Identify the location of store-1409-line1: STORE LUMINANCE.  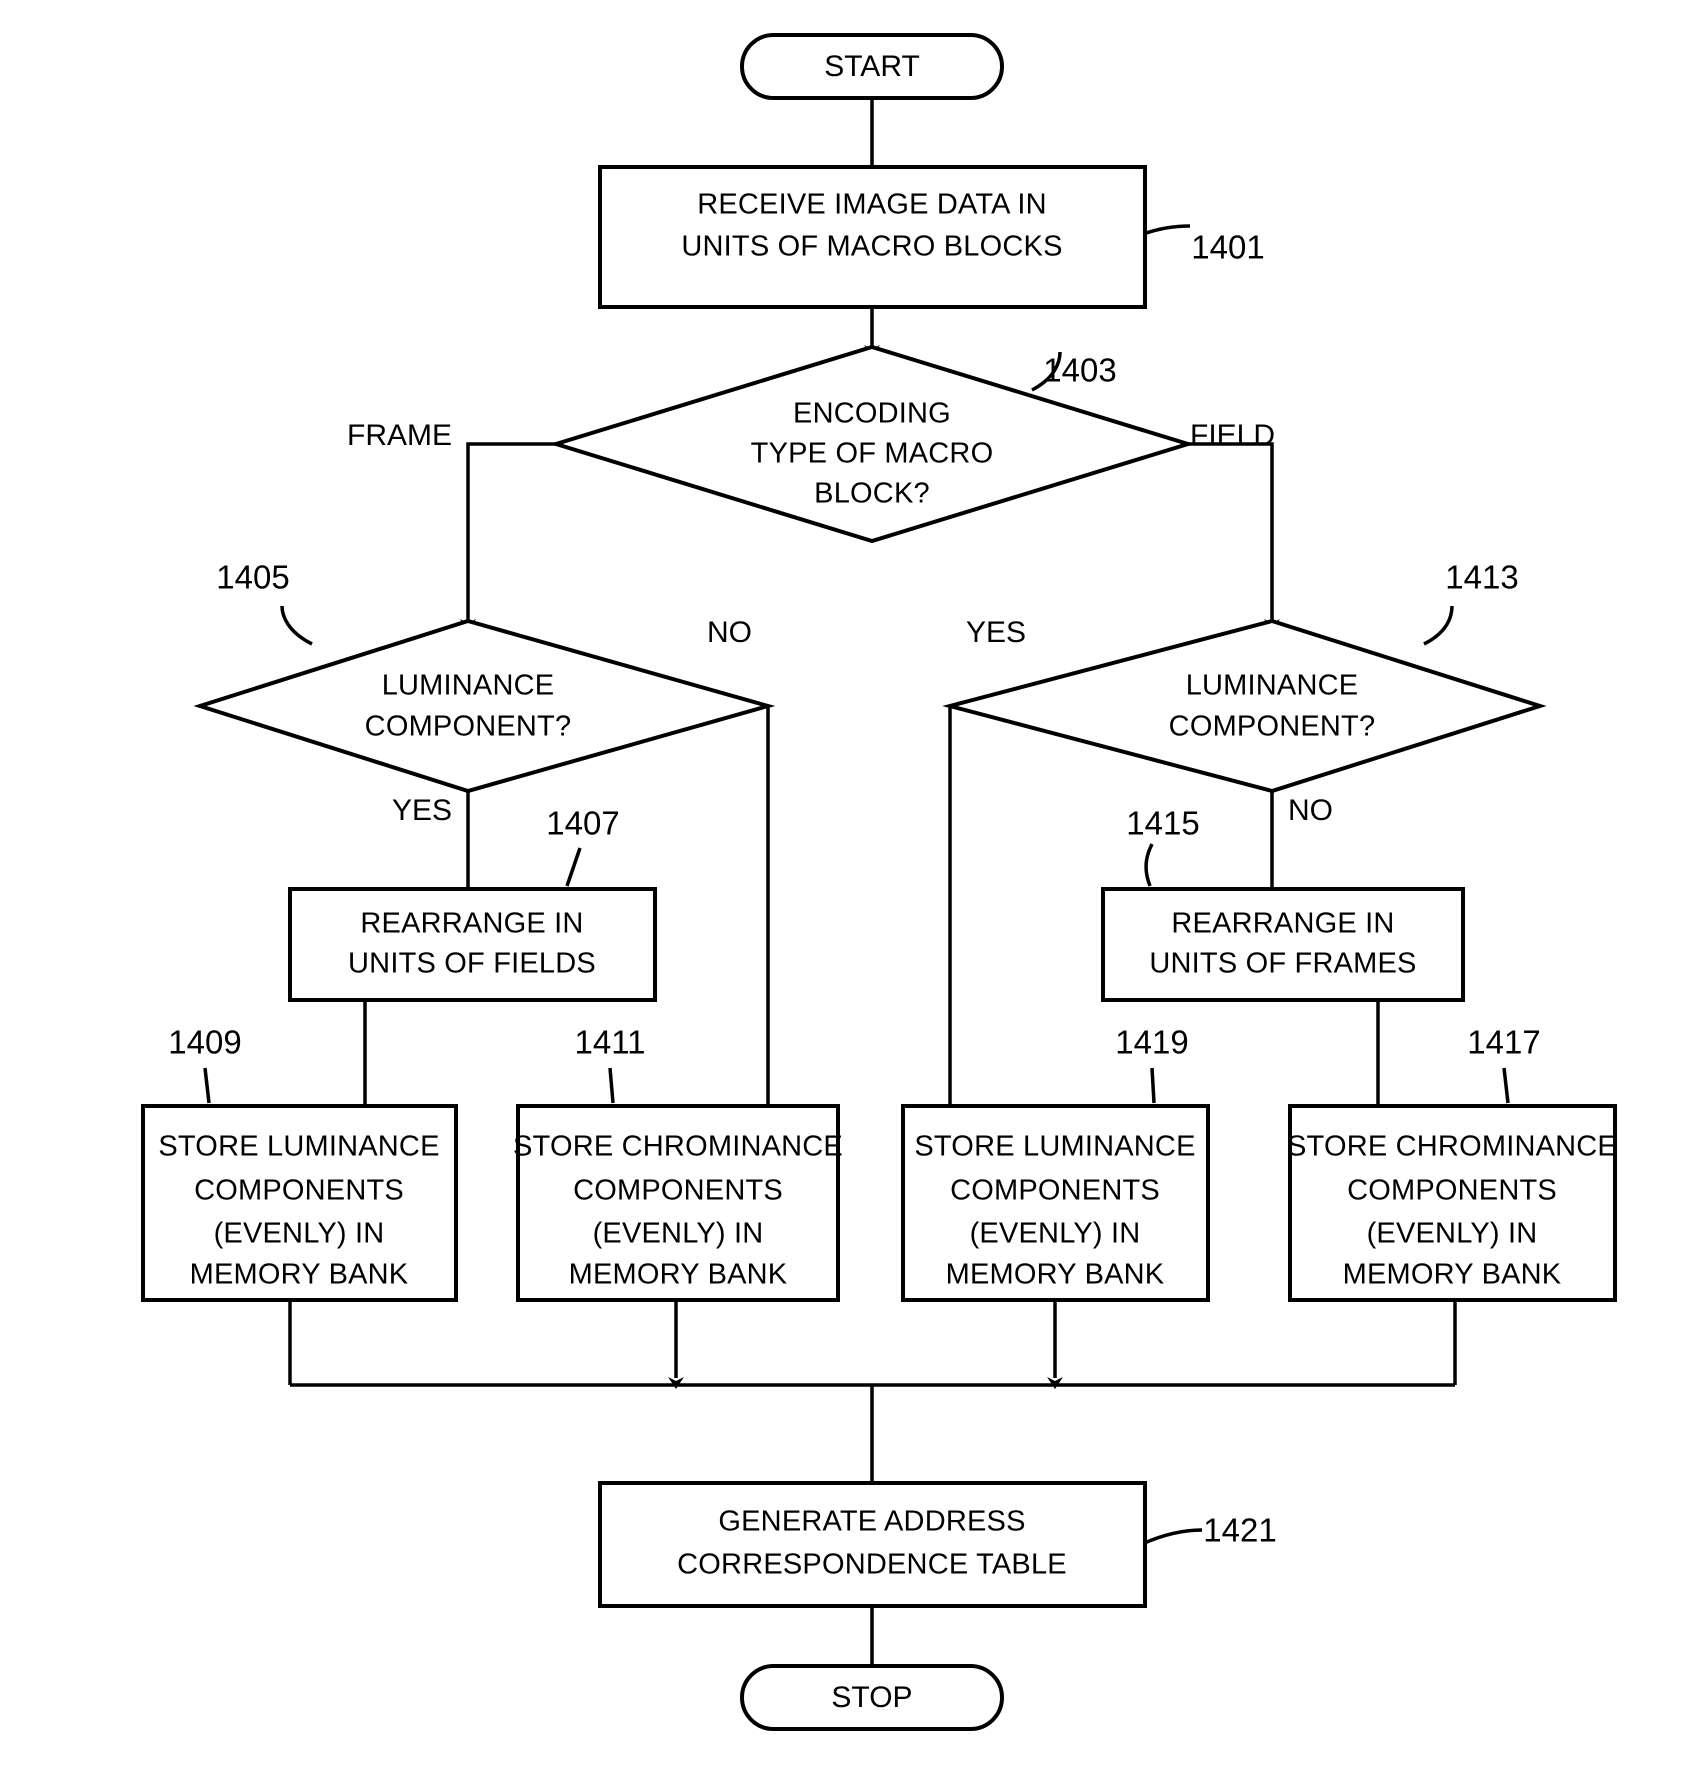
(298, 1147).